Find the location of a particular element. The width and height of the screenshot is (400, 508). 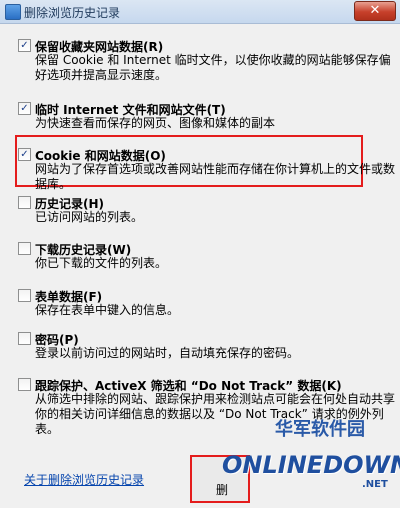

watermark-cn: 华军软件园 is located at coordinates (320, 429).